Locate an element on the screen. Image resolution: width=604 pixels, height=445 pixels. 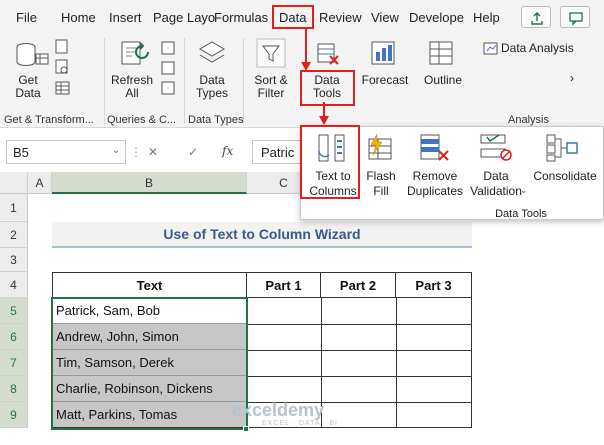
exceldemy-logo: exceldemy is located at coordinates (278, 410).